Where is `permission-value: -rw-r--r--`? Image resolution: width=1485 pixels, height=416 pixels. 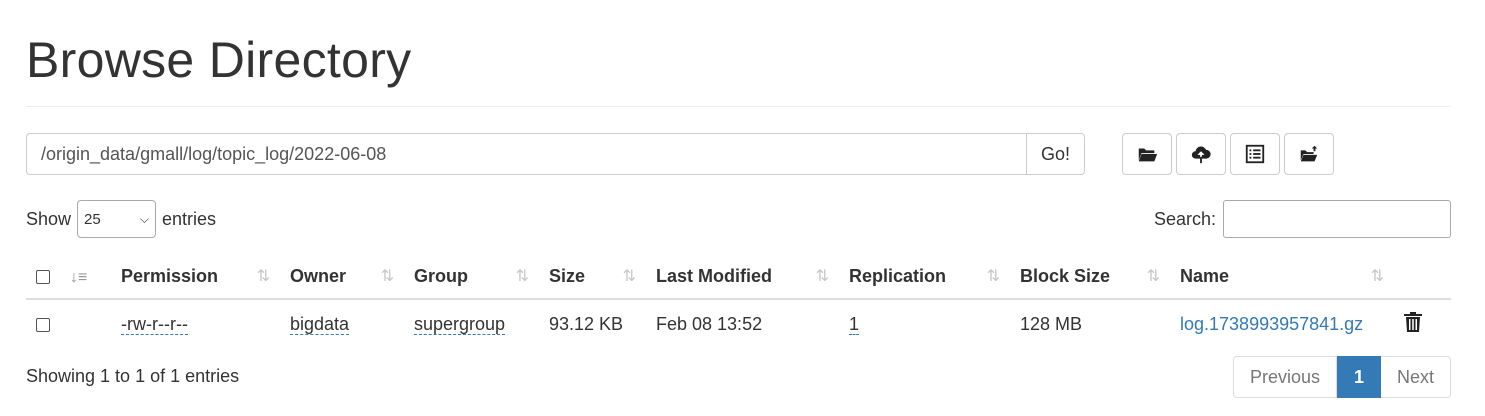 permission-value: -rw-r--r-- is located at coordinates (154, 324).